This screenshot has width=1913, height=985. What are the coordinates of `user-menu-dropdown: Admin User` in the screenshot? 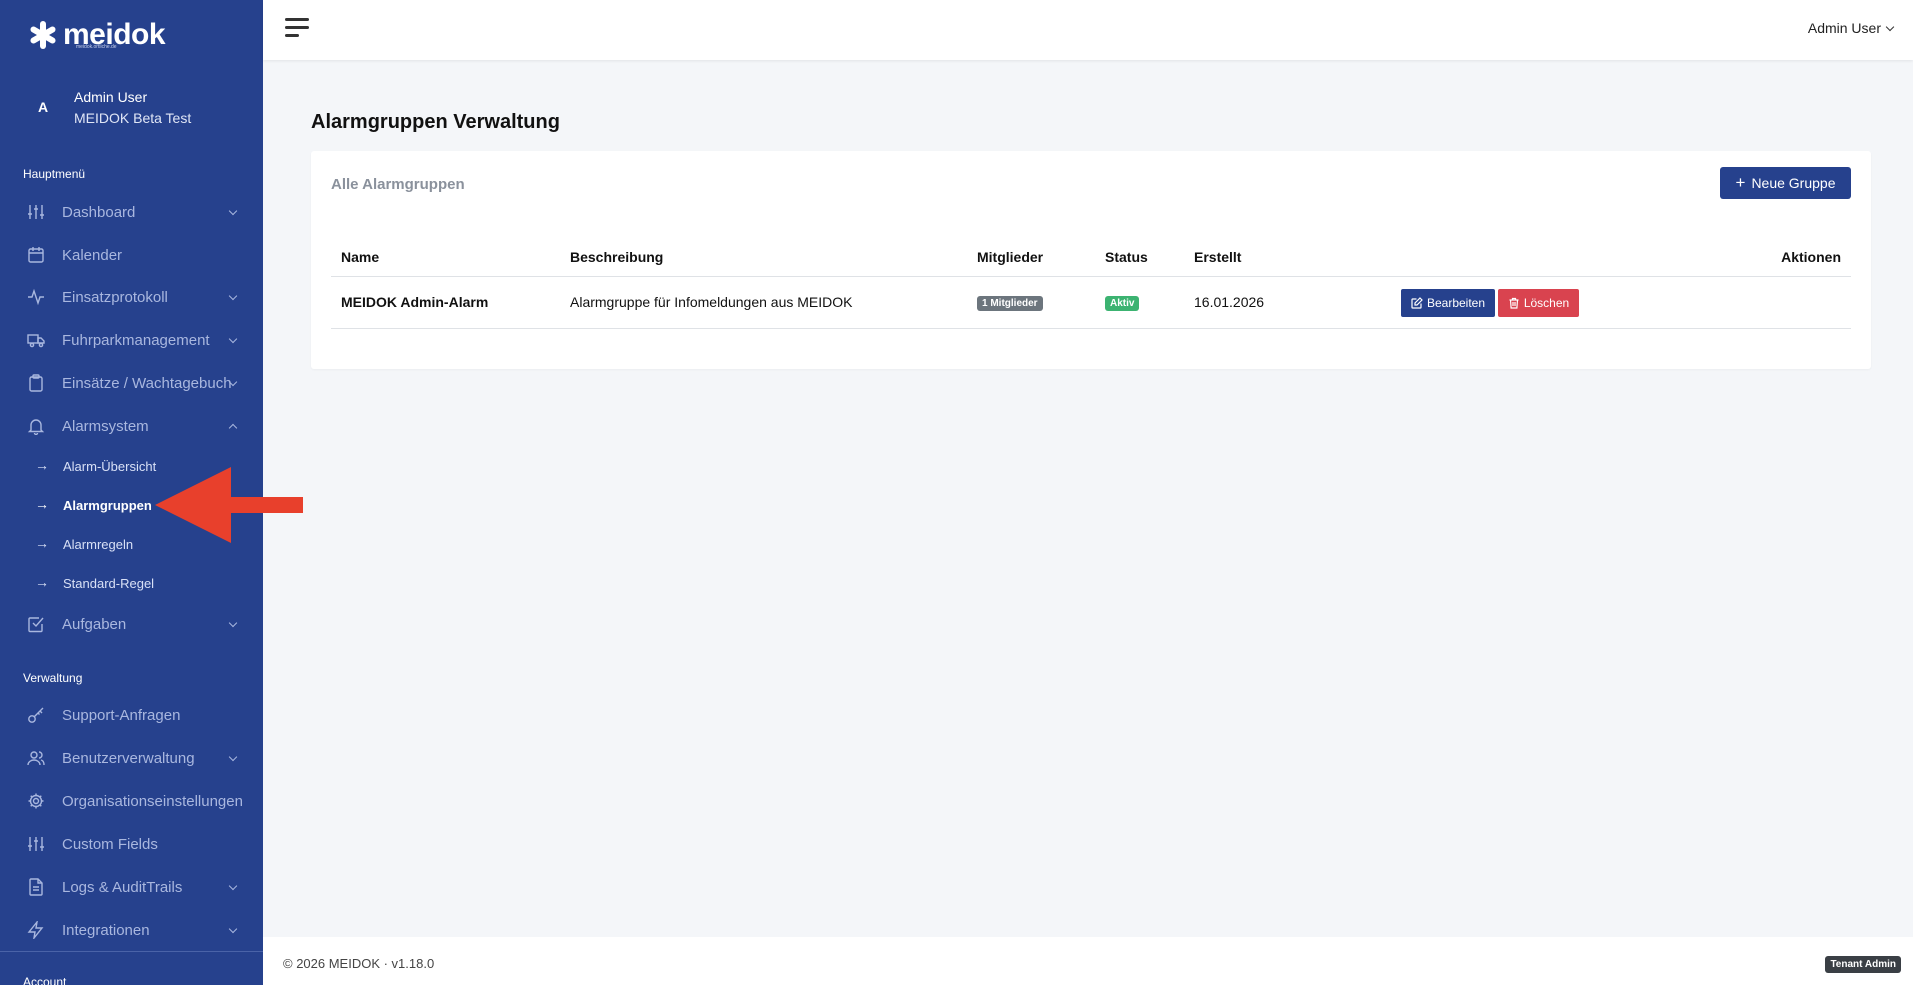 It's located at (1851, 28).